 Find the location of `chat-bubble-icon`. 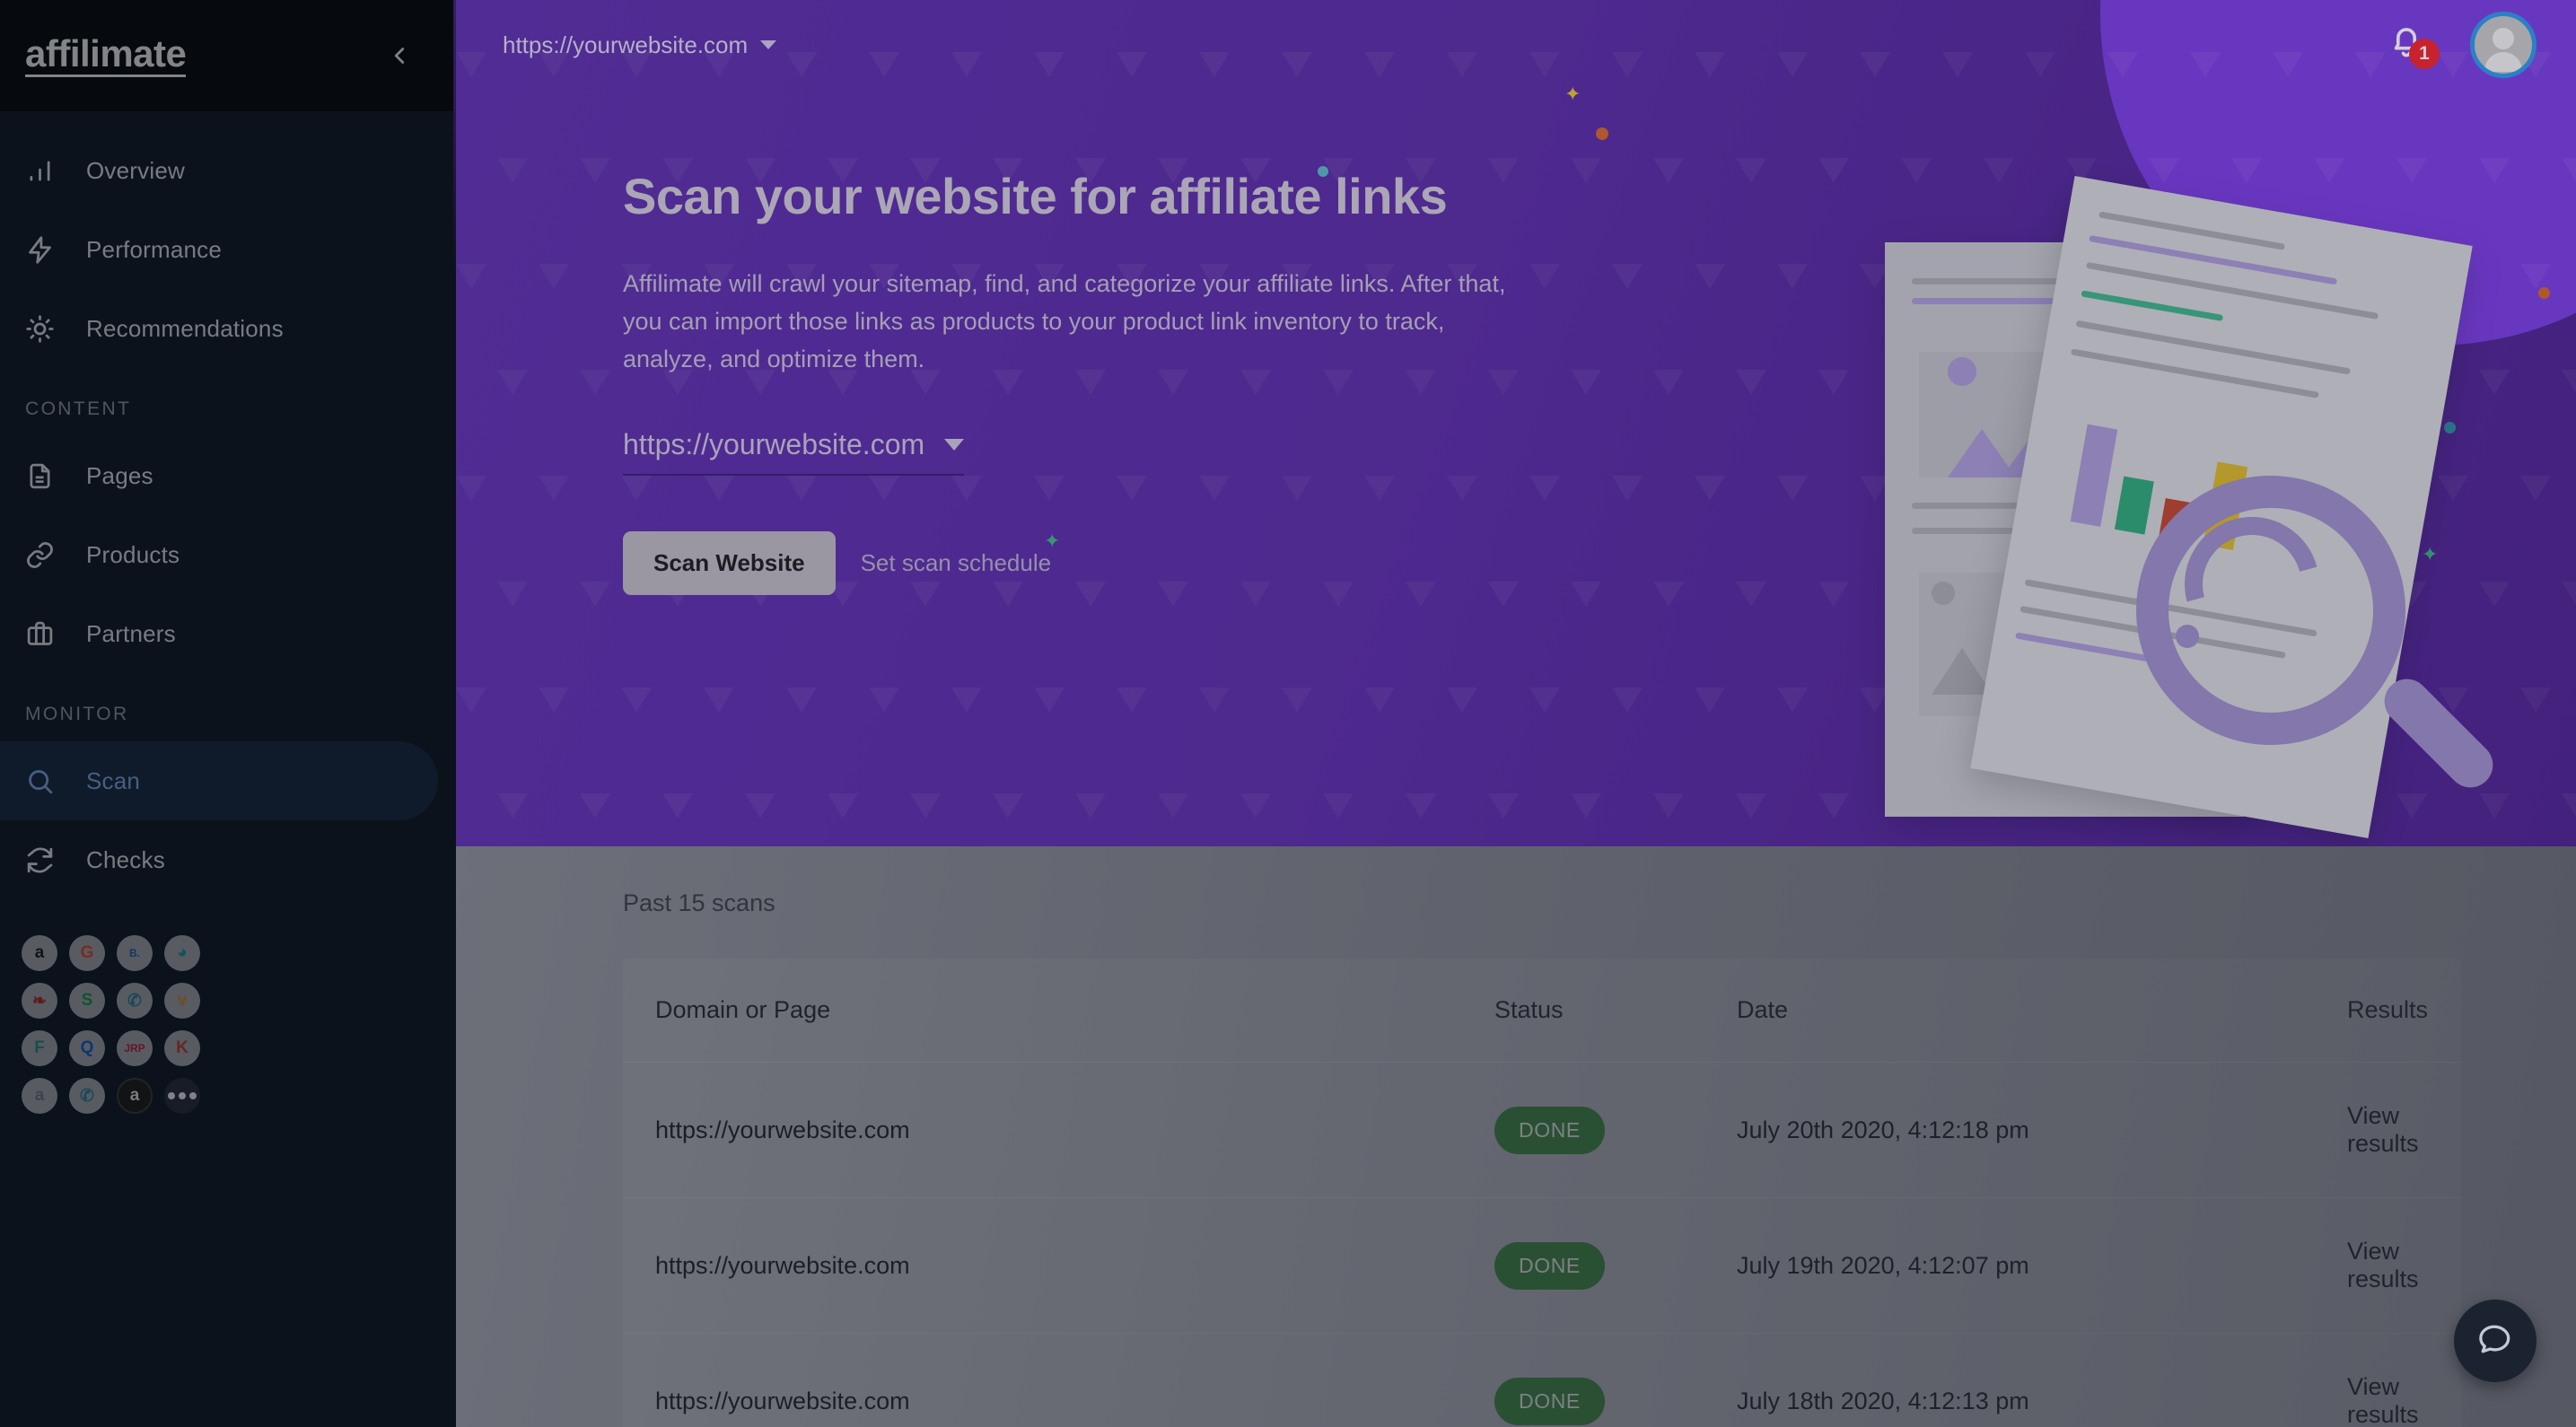

chat-bubble-icon is located at coordinates (2495, 1341).